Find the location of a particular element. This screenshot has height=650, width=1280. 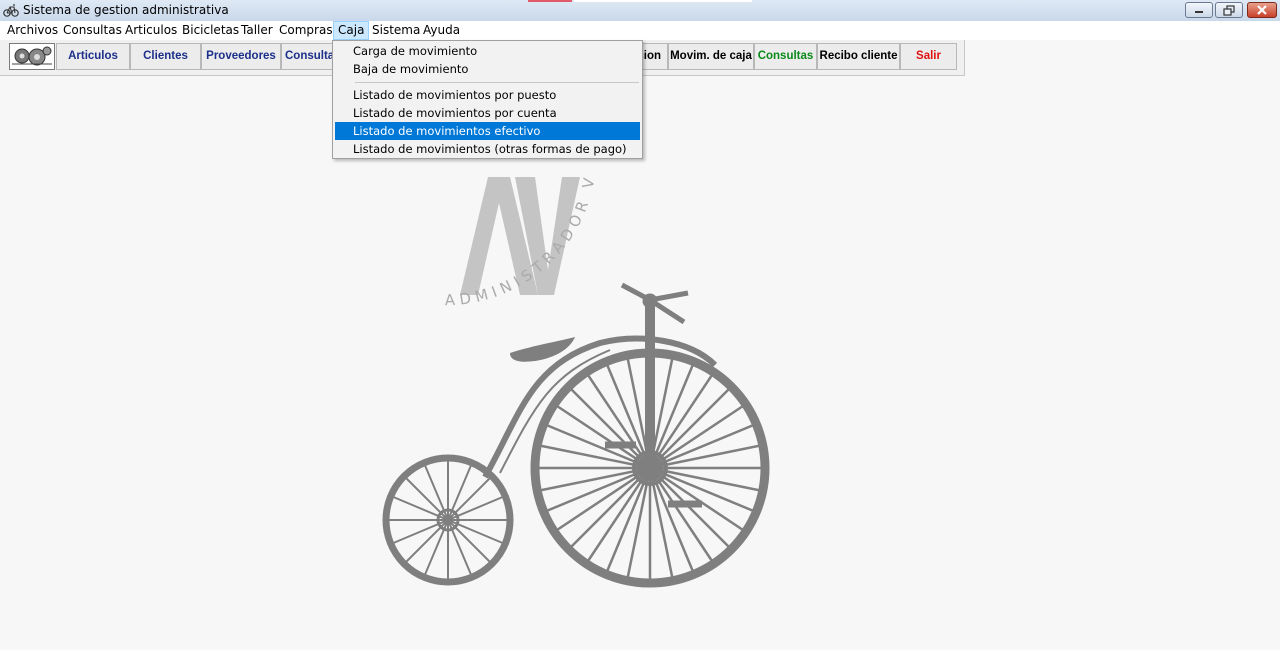

minimize-icon is located at coordinates (1199, 12).